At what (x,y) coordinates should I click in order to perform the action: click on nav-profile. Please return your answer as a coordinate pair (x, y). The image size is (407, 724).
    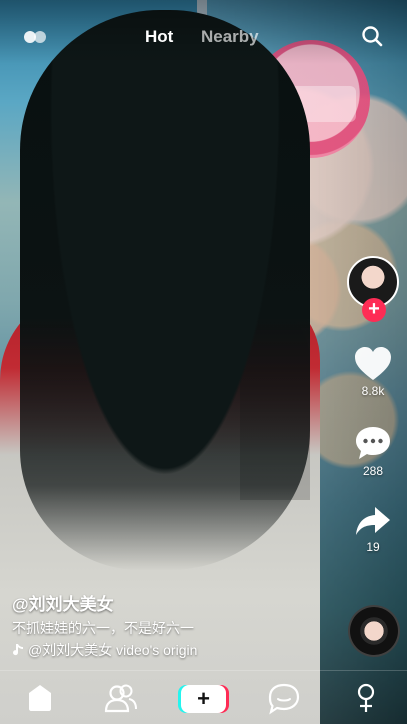
    Looking at the image, I should click on (366, 698).